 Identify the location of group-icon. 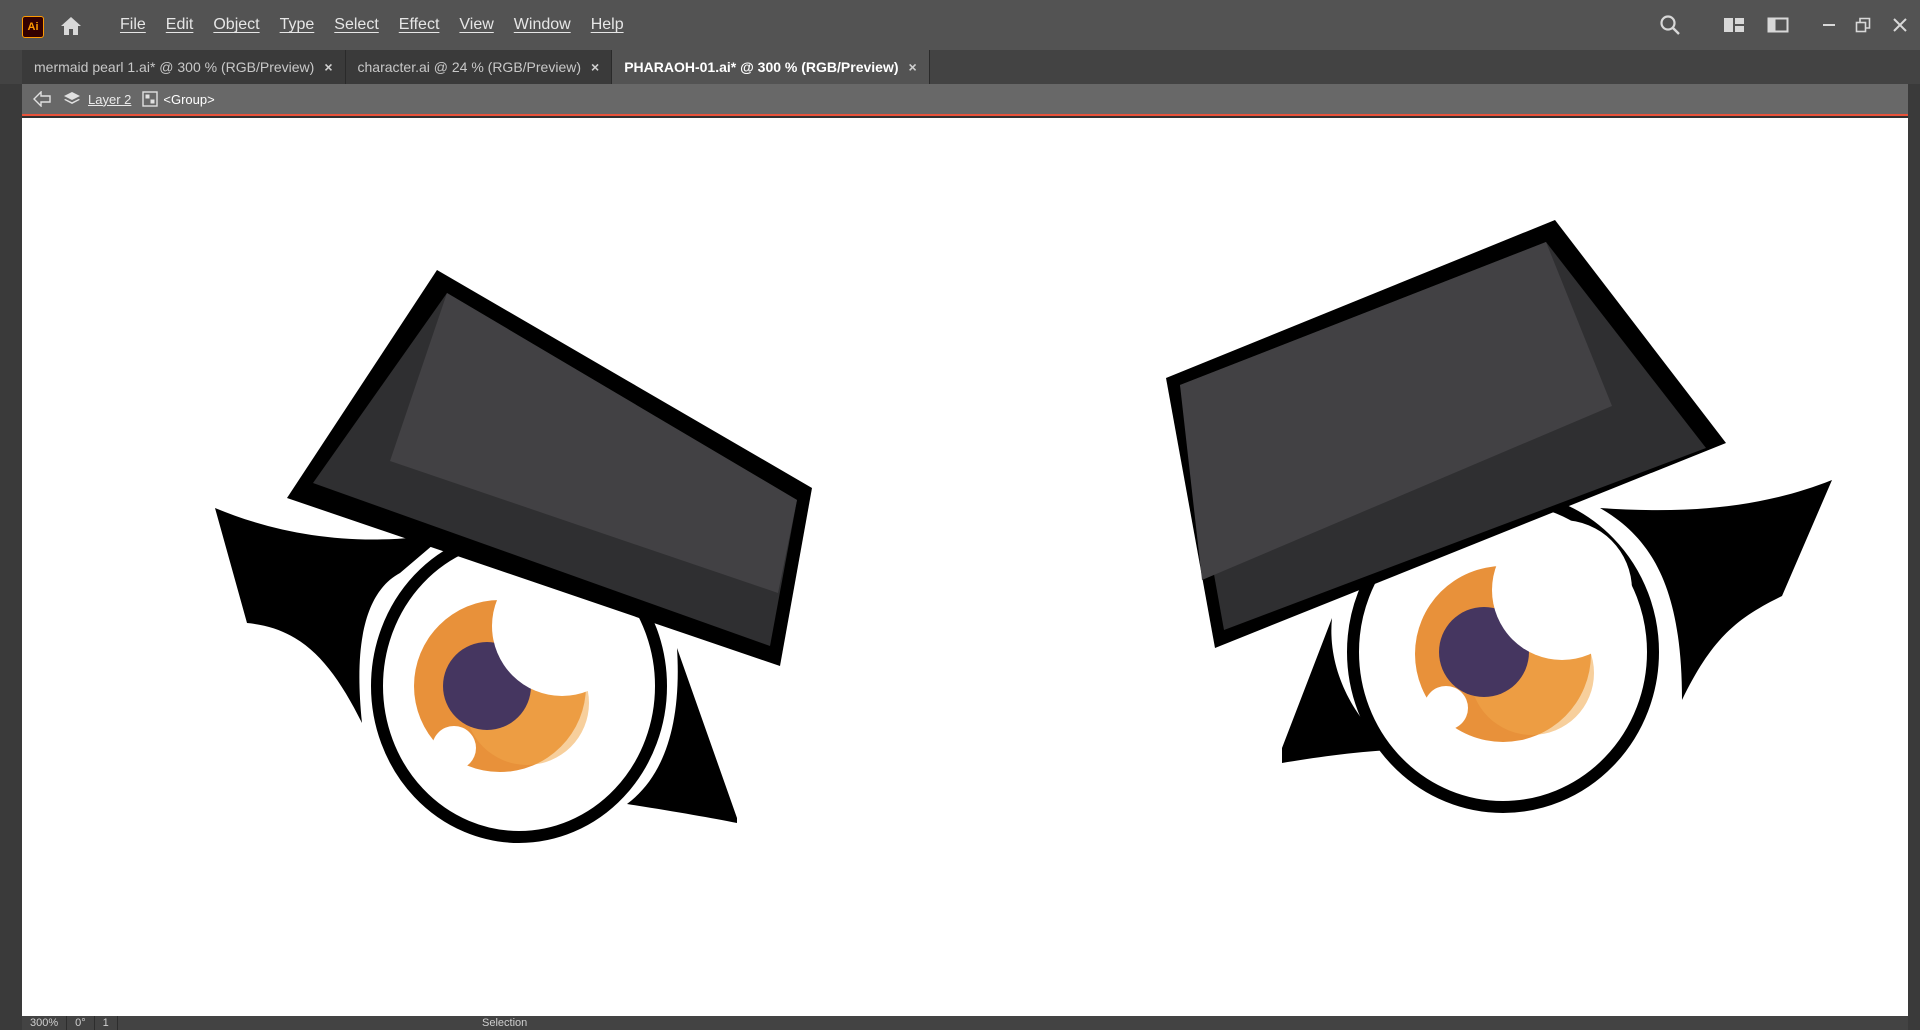
(150, 99).